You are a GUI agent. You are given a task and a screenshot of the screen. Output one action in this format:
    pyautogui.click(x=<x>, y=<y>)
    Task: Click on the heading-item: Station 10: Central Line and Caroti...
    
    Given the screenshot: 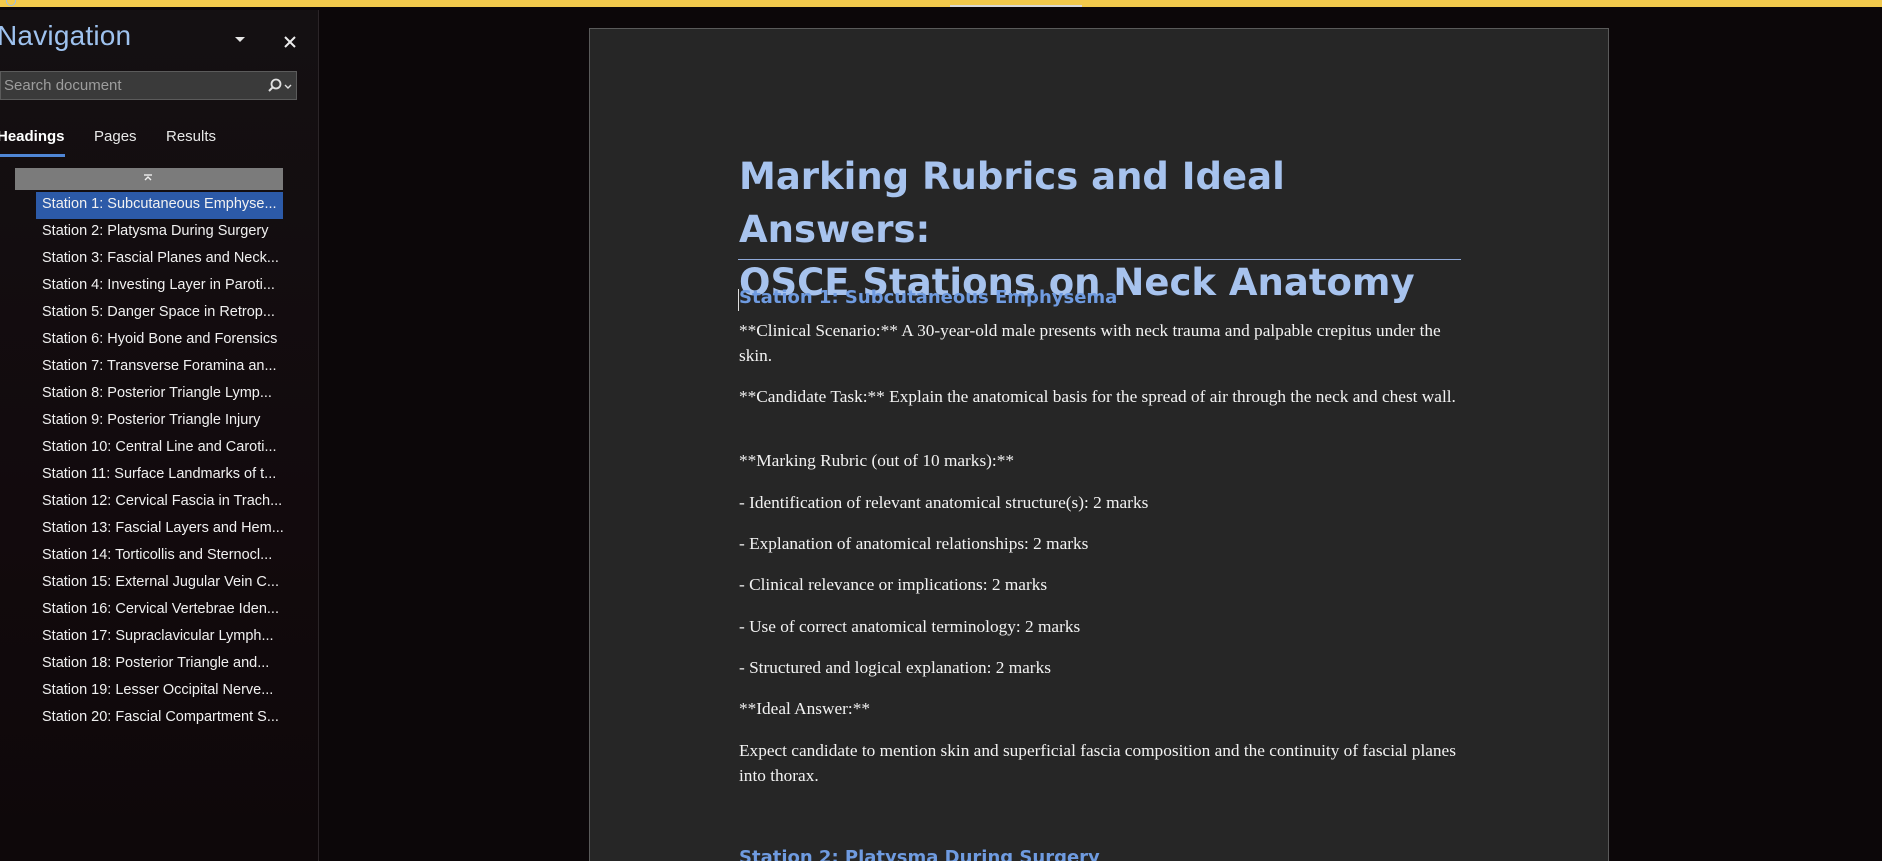 What is the action you would take?
    pyautogui.click(x=159, y=448)
    